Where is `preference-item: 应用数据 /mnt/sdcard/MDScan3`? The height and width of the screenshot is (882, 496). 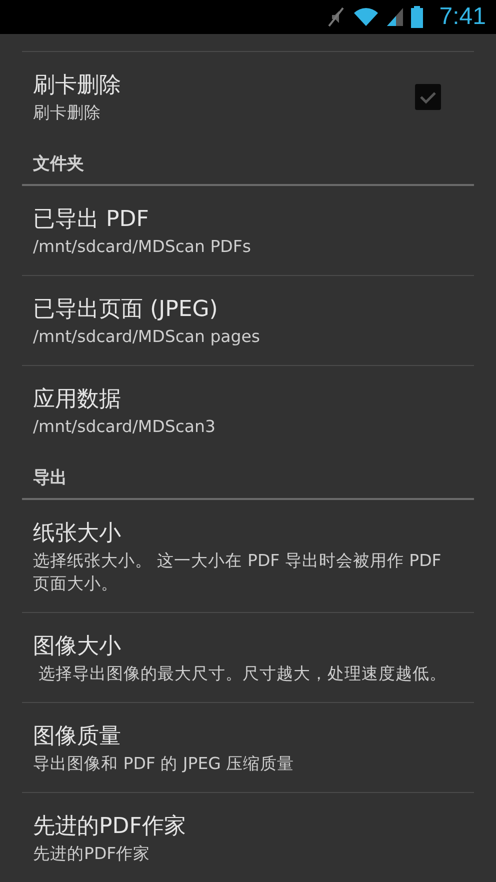
preference-item: 应用数据 /mnt/sdcard/MDScan3 is located at coordinates (248, 410).